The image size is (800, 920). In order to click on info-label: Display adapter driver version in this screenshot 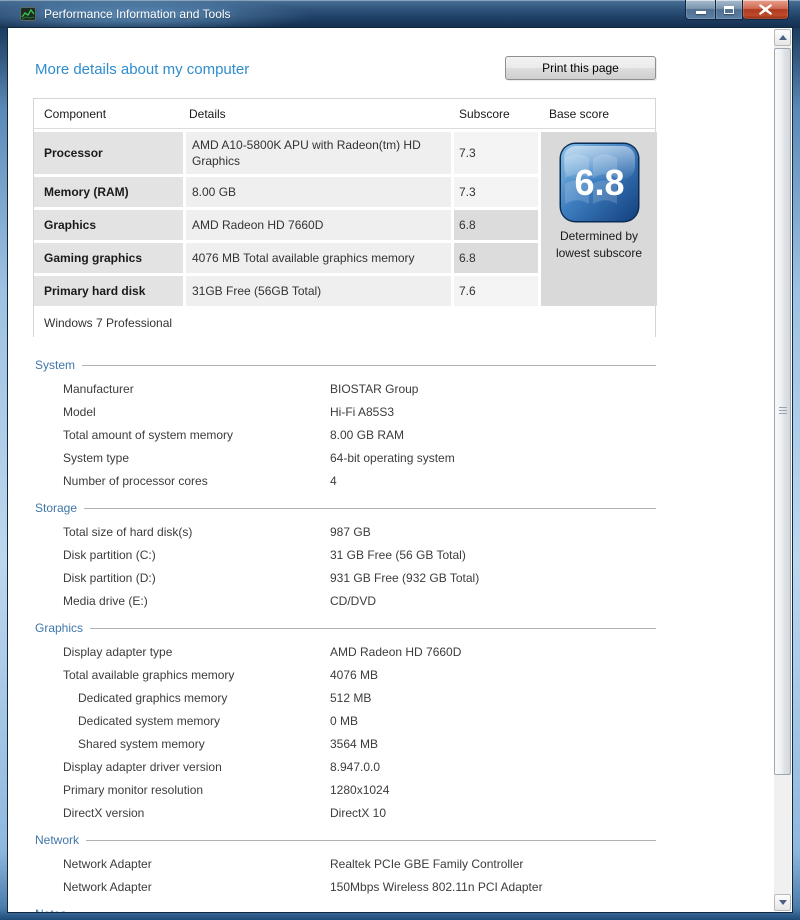, I will do `click(142, 767)`.